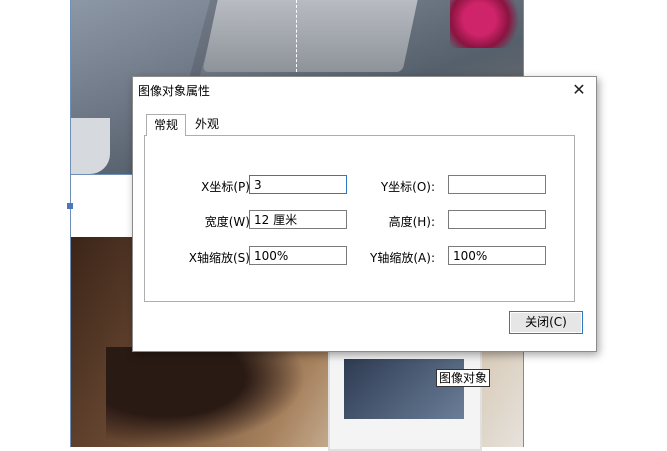  What do you see at coordinates (407, 187) in the screenshot?
I see `y-coordinate-label: Y坐标(O):` at bounding box center [407, 187].